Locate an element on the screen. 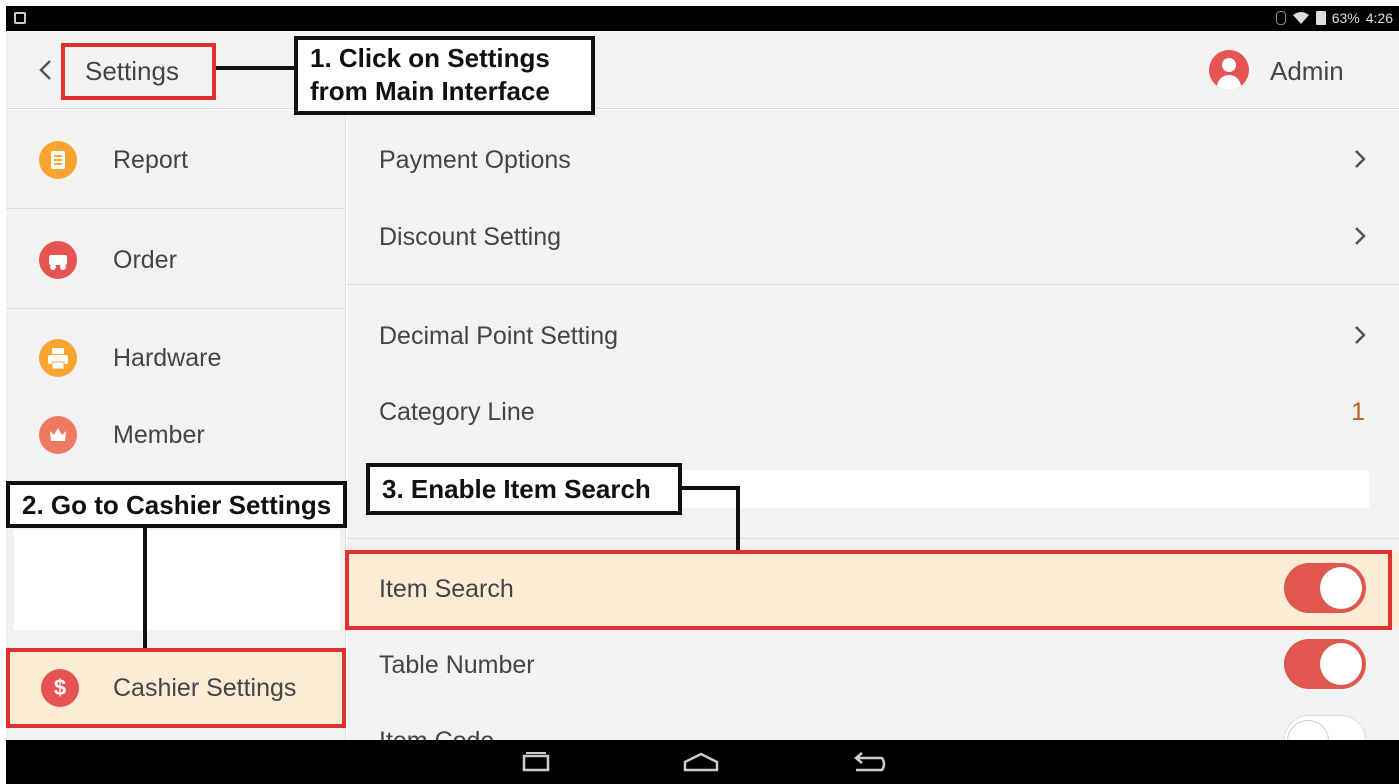 The height and width of the screenshot is (784, 1399). row-category-line: Category Line 1 is located at coordinates (873, 412).